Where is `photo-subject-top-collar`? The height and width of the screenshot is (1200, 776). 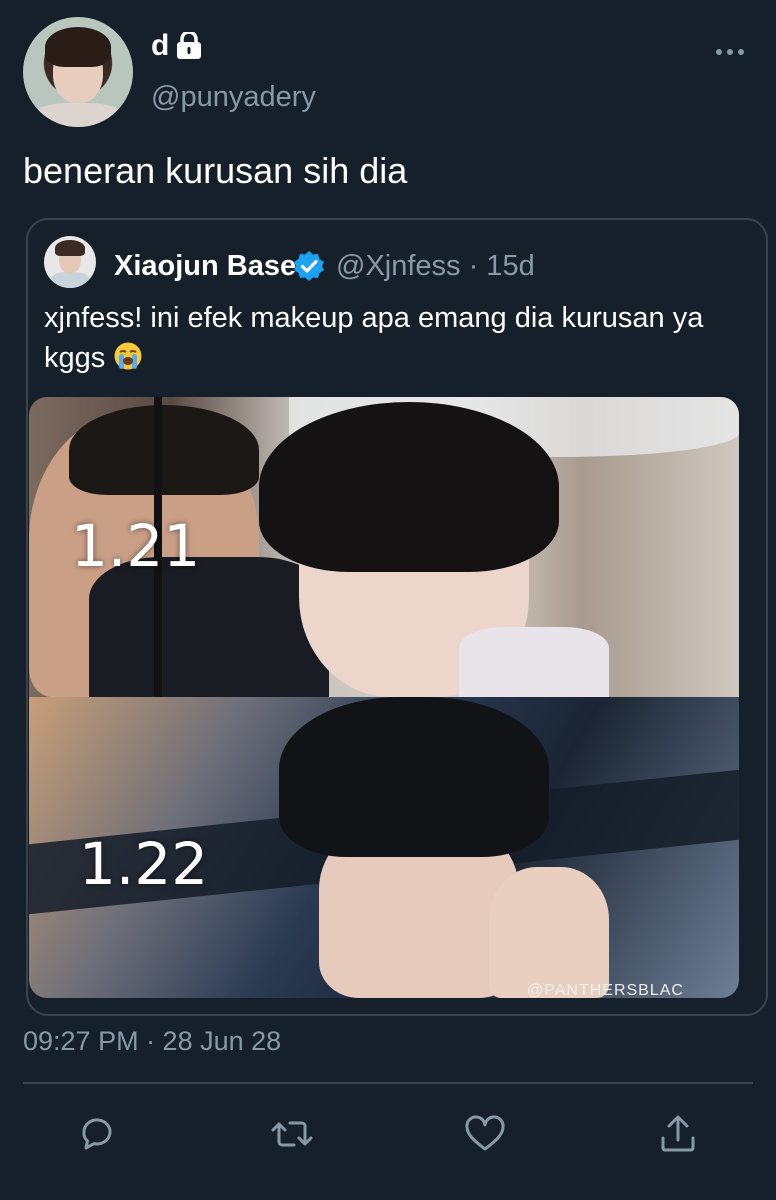 photo-subject-top-collar is located at coordinates (534, 662).